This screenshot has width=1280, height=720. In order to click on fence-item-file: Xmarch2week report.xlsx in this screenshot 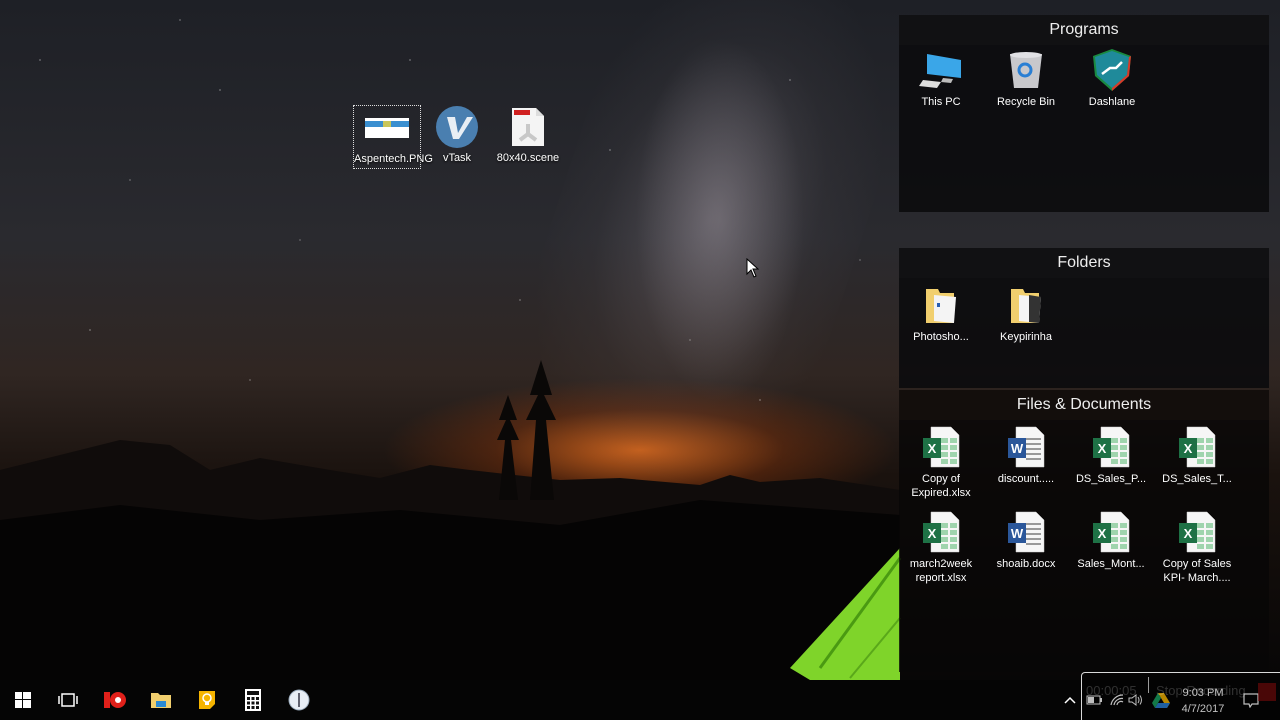, I will do `click(941, 548)`.